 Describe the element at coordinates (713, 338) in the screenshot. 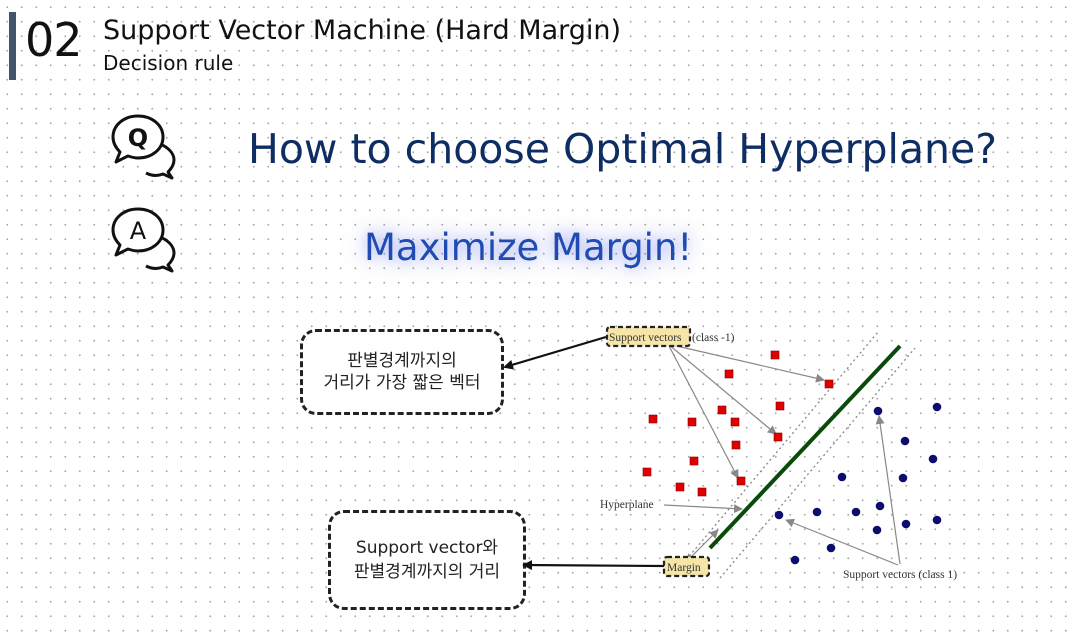

I see `class-neg-label: (class -1)` at that location.